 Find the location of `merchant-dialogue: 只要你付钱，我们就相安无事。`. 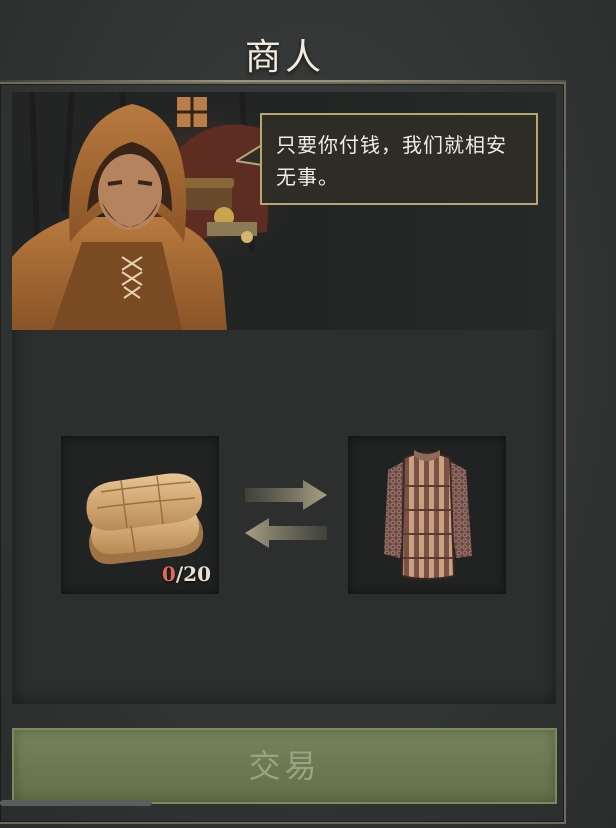

merchant-dialogue: 只要你付钱，我们就相安无事。 is located at coordinates (399, 159).